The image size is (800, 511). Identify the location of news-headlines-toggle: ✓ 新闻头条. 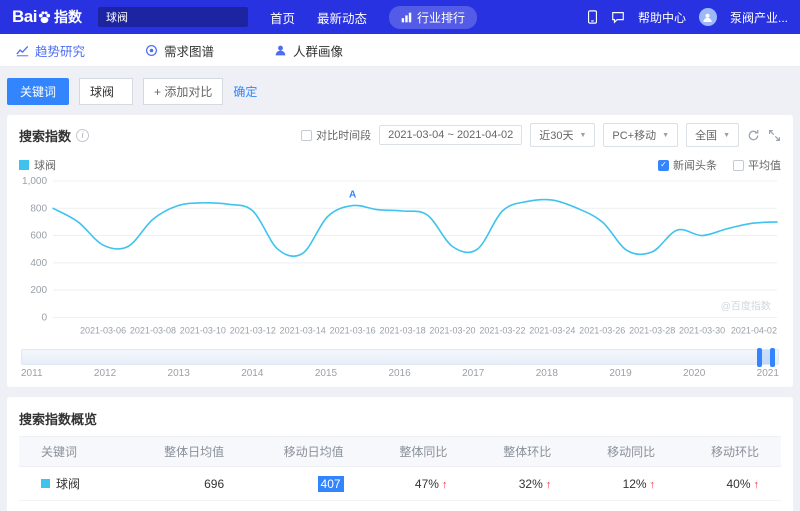
(687, 165).